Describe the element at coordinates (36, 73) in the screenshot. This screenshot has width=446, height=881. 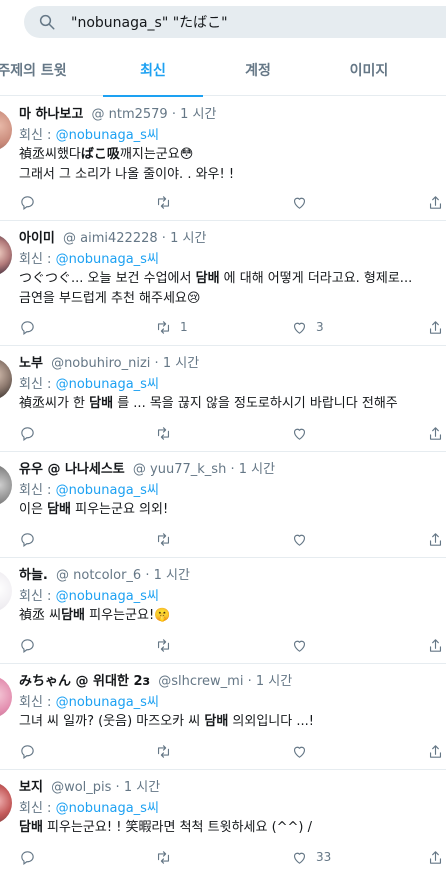
I see `tab-top: 주제의 트윗` at that location.